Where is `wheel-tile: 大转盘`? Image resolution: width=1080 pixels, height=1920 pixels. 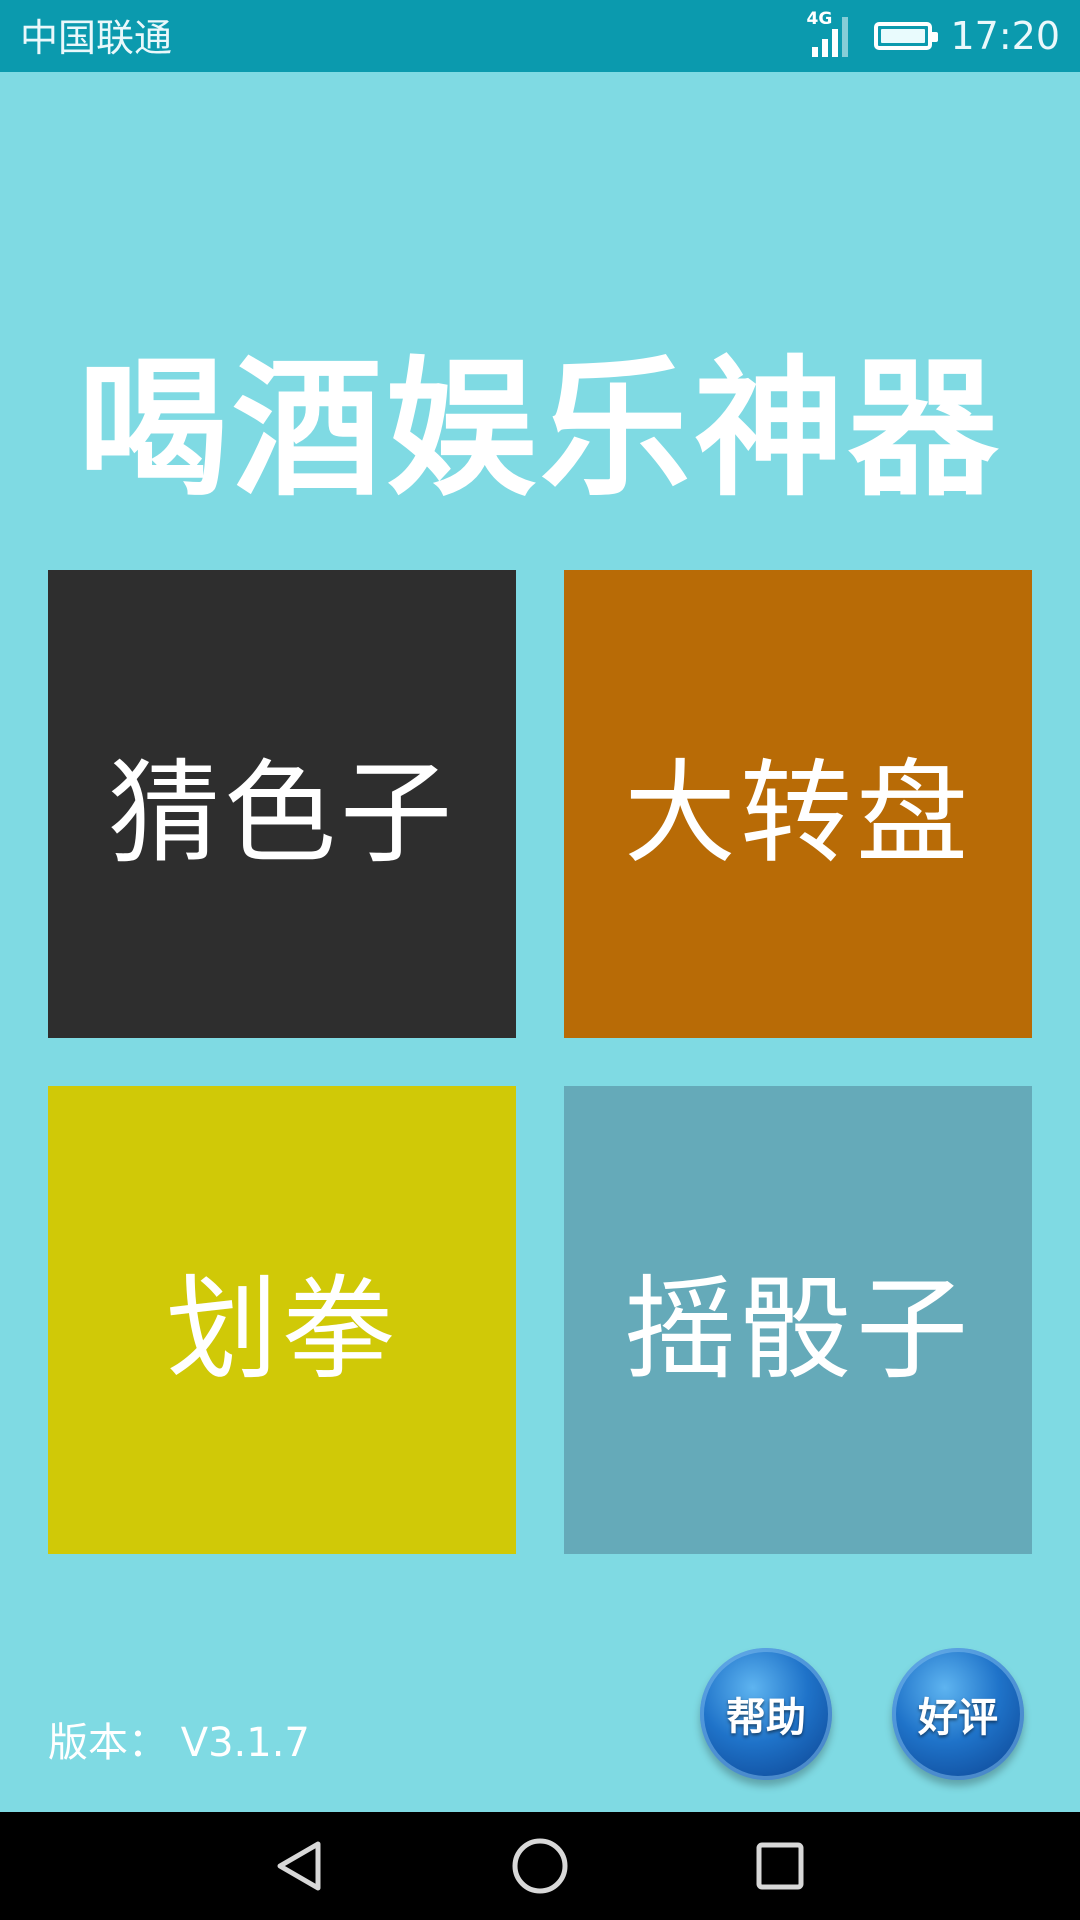
wheel-tile: 大转盘 is located at coordinates (798, 804).